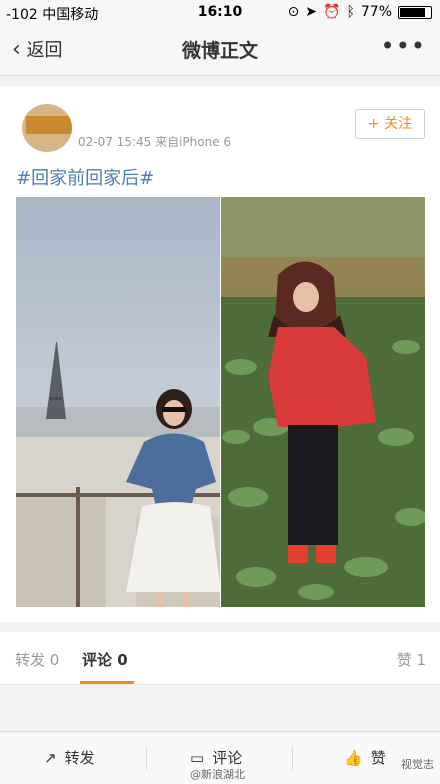  Describe the element at coordinates (37, 659) in the screenshot. I see `tab-repost: 转发 0` at that location.